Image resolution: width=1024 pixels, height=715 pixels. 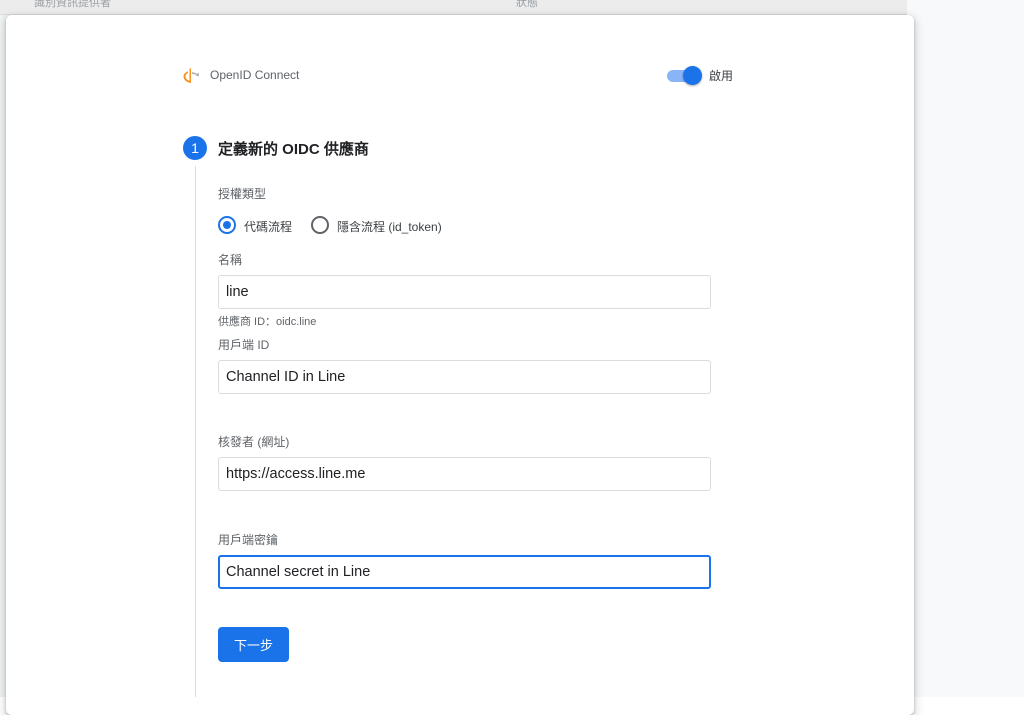 What do you see at coordinates (253, 644) in the screenshot?
I see `next-button: 下一步` at bounding box center [253, 644].